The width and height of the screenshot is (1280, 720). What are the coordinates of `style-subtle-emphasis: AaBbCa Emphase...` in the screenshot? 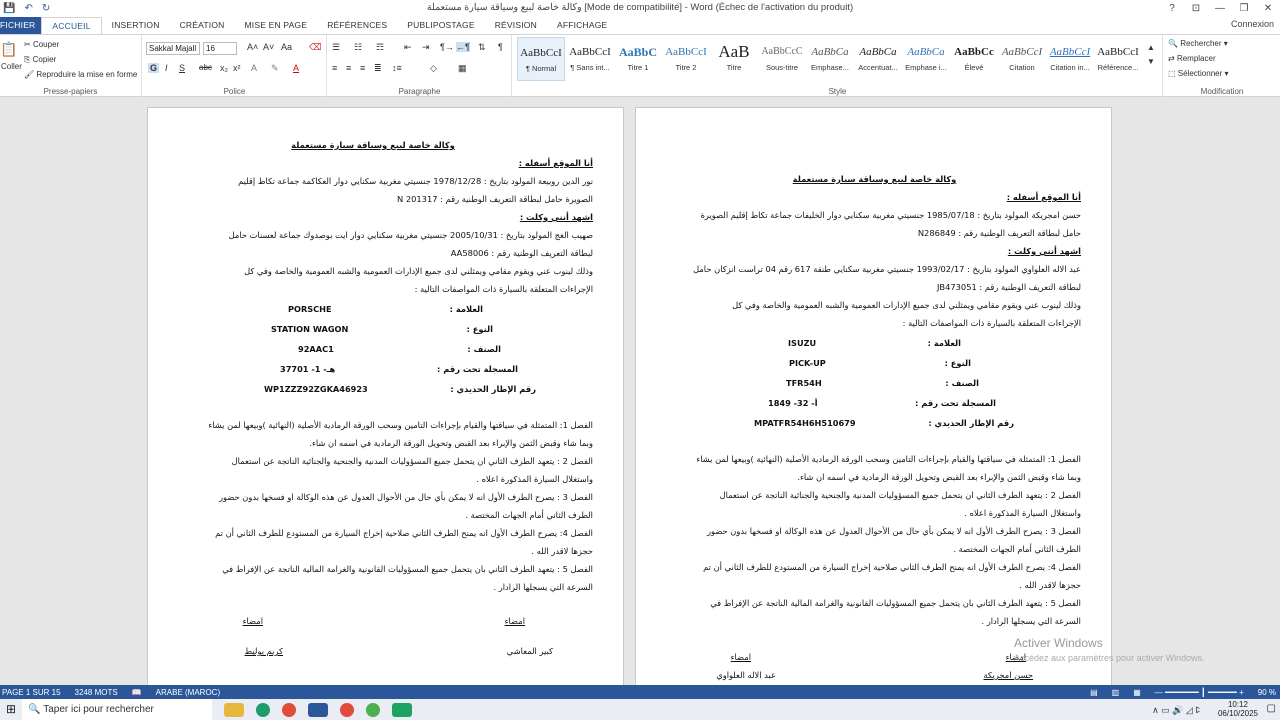 It's located at (830, 59).